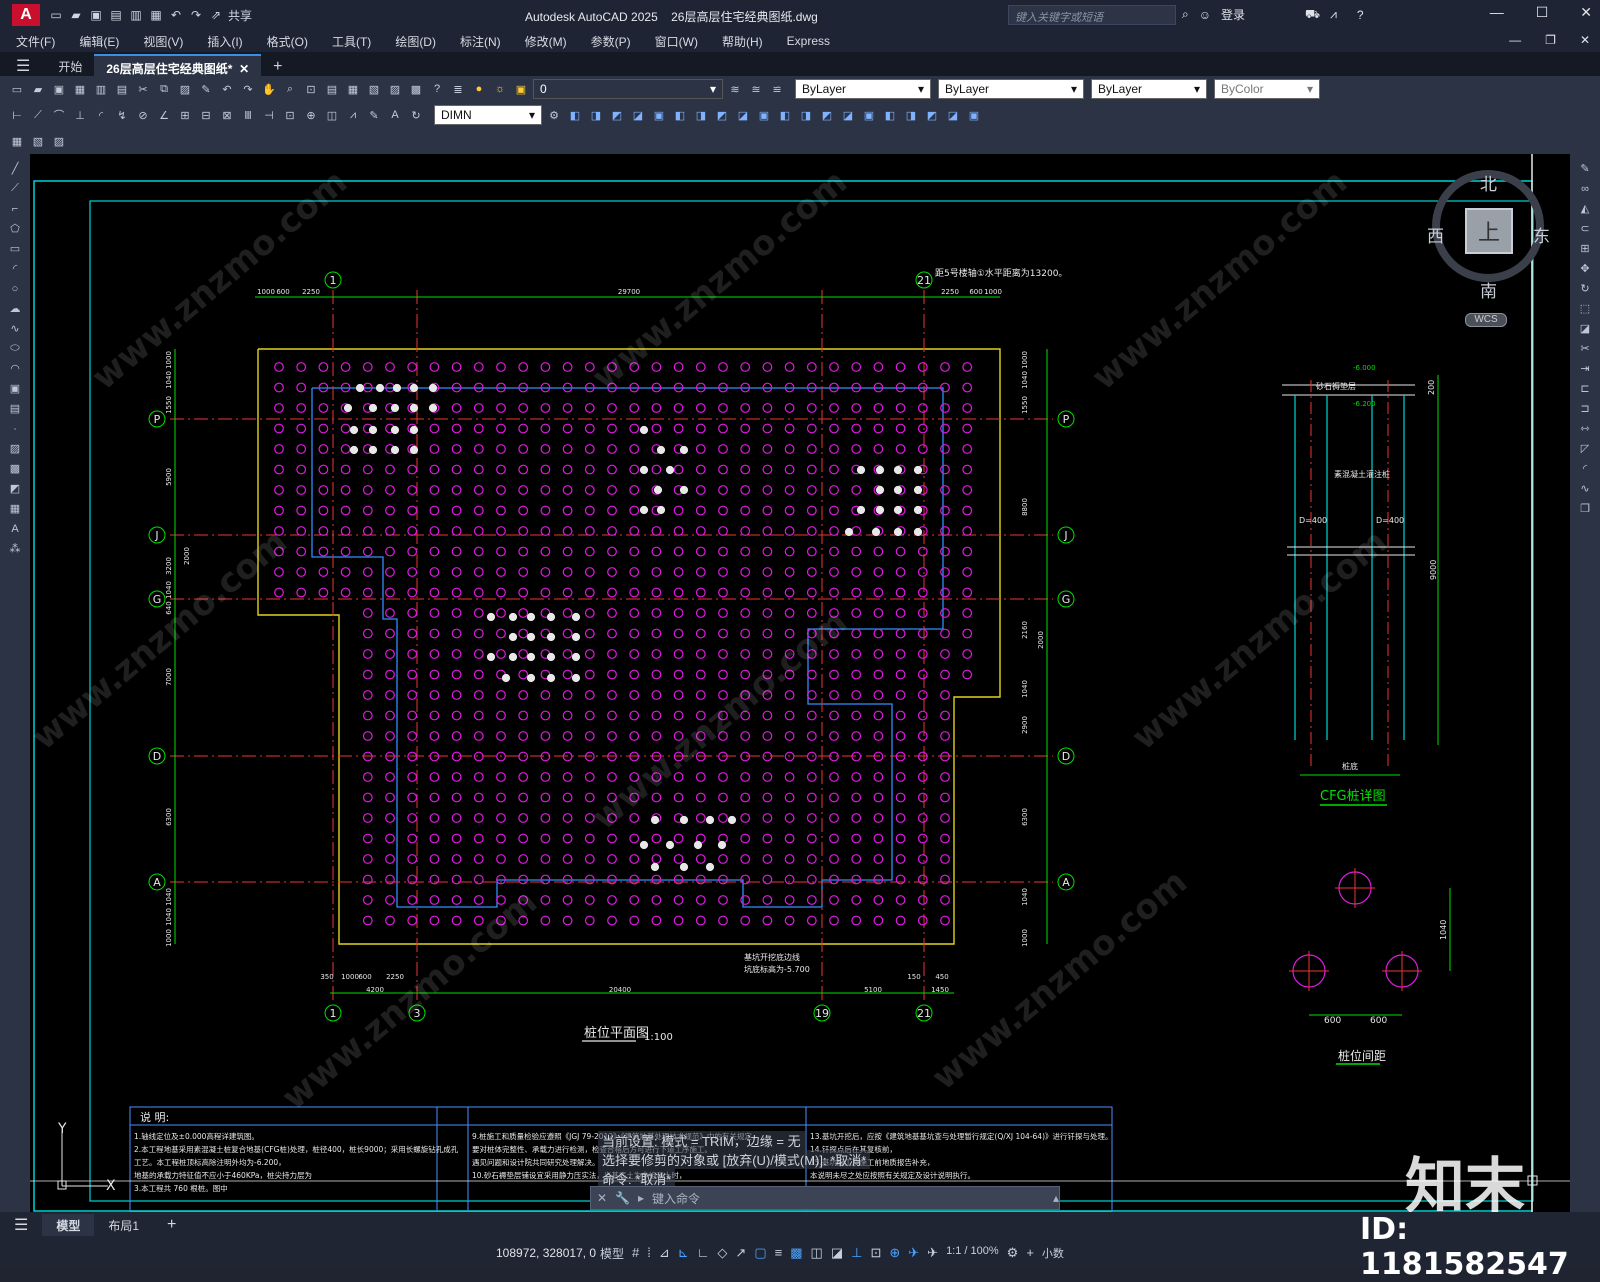 Image resolution: width=1600 pixels, height=1282 pixels. Describe the element at coordinates (953, 115) in the screenshot. I see `cube-19-icon: ◪` at that location.